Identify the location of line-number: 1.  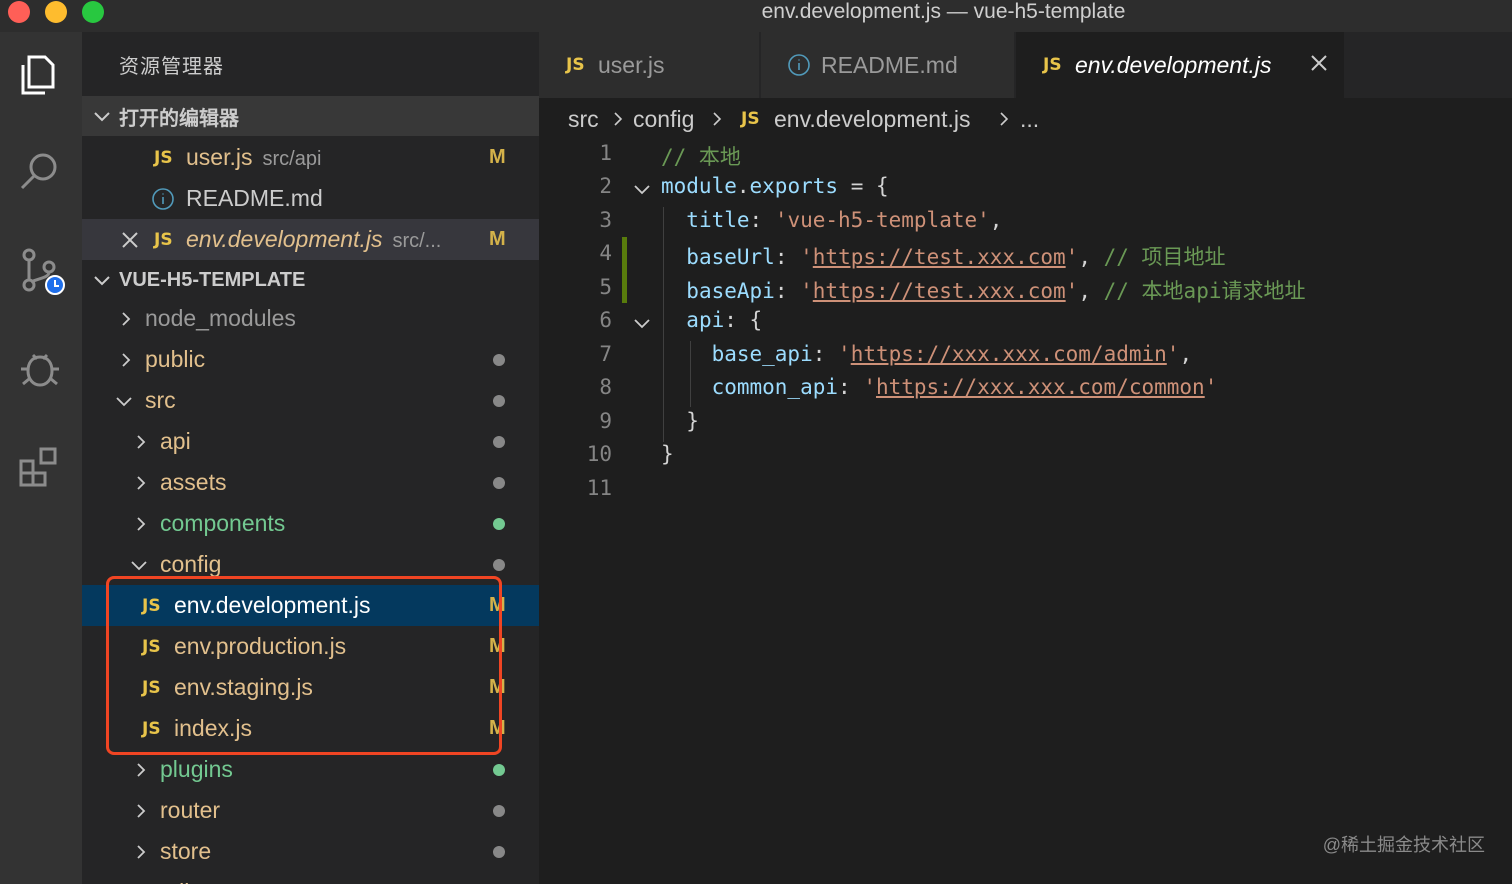
(605, 153).